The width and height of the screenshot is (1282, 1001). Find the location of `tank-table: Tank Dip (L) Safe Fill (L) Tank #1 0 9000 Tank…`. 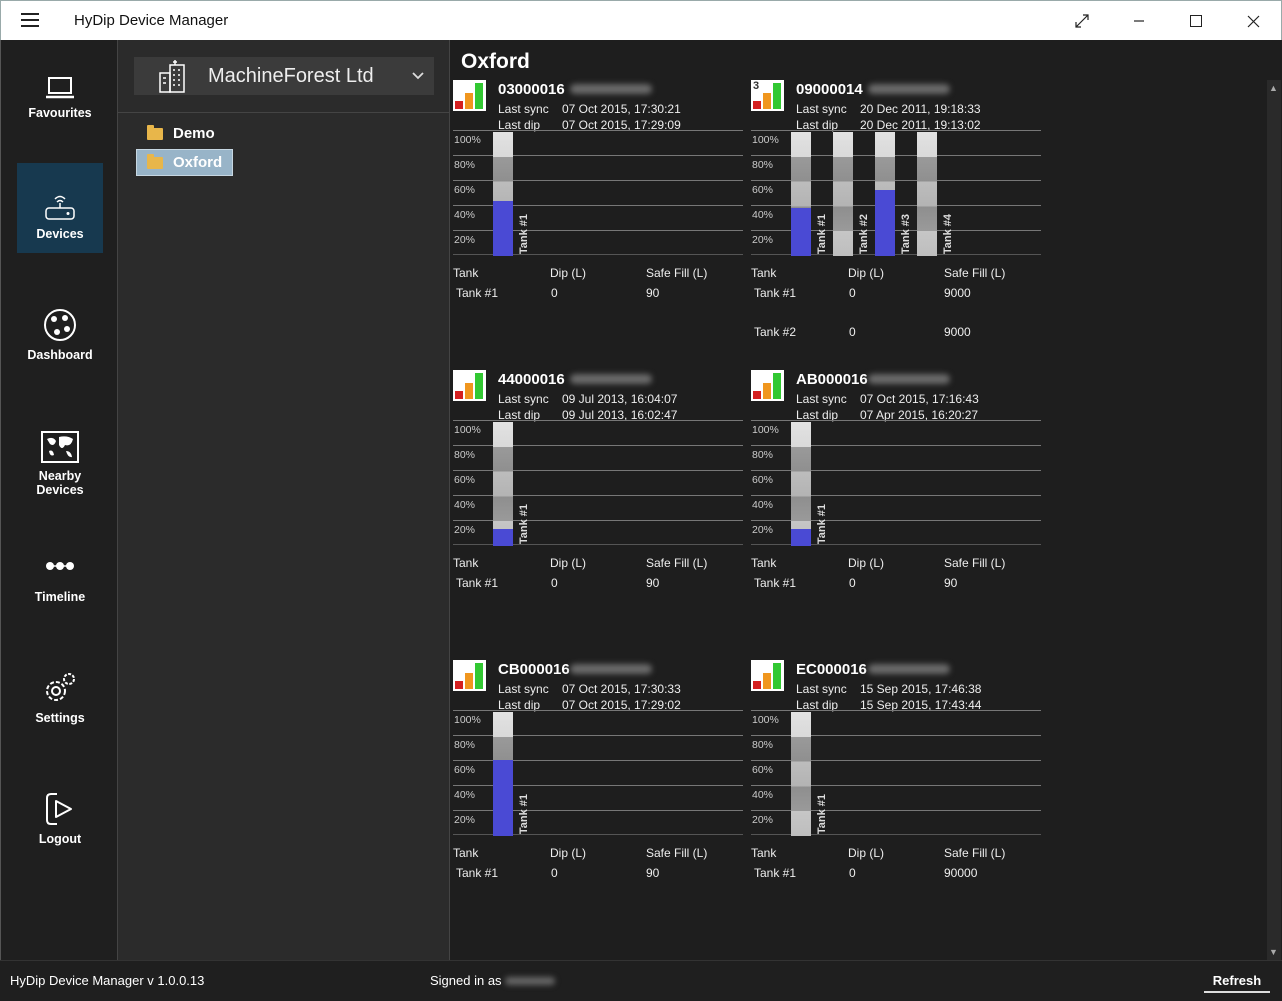

tank-table: Tank Dip (L) Safe Fill (L) Tank #1 0 9000 Tank… is located at coordinates (896, 305).